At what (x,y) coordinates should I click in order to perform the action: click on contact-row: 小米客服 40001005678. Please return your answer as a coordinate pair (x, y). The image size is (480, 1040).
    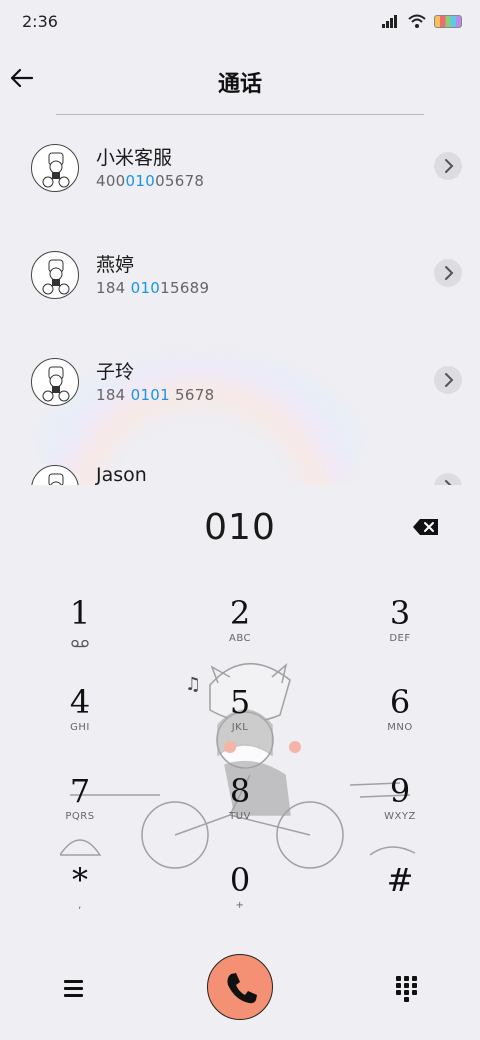
    Looking at the image, I should click on (240, 163).